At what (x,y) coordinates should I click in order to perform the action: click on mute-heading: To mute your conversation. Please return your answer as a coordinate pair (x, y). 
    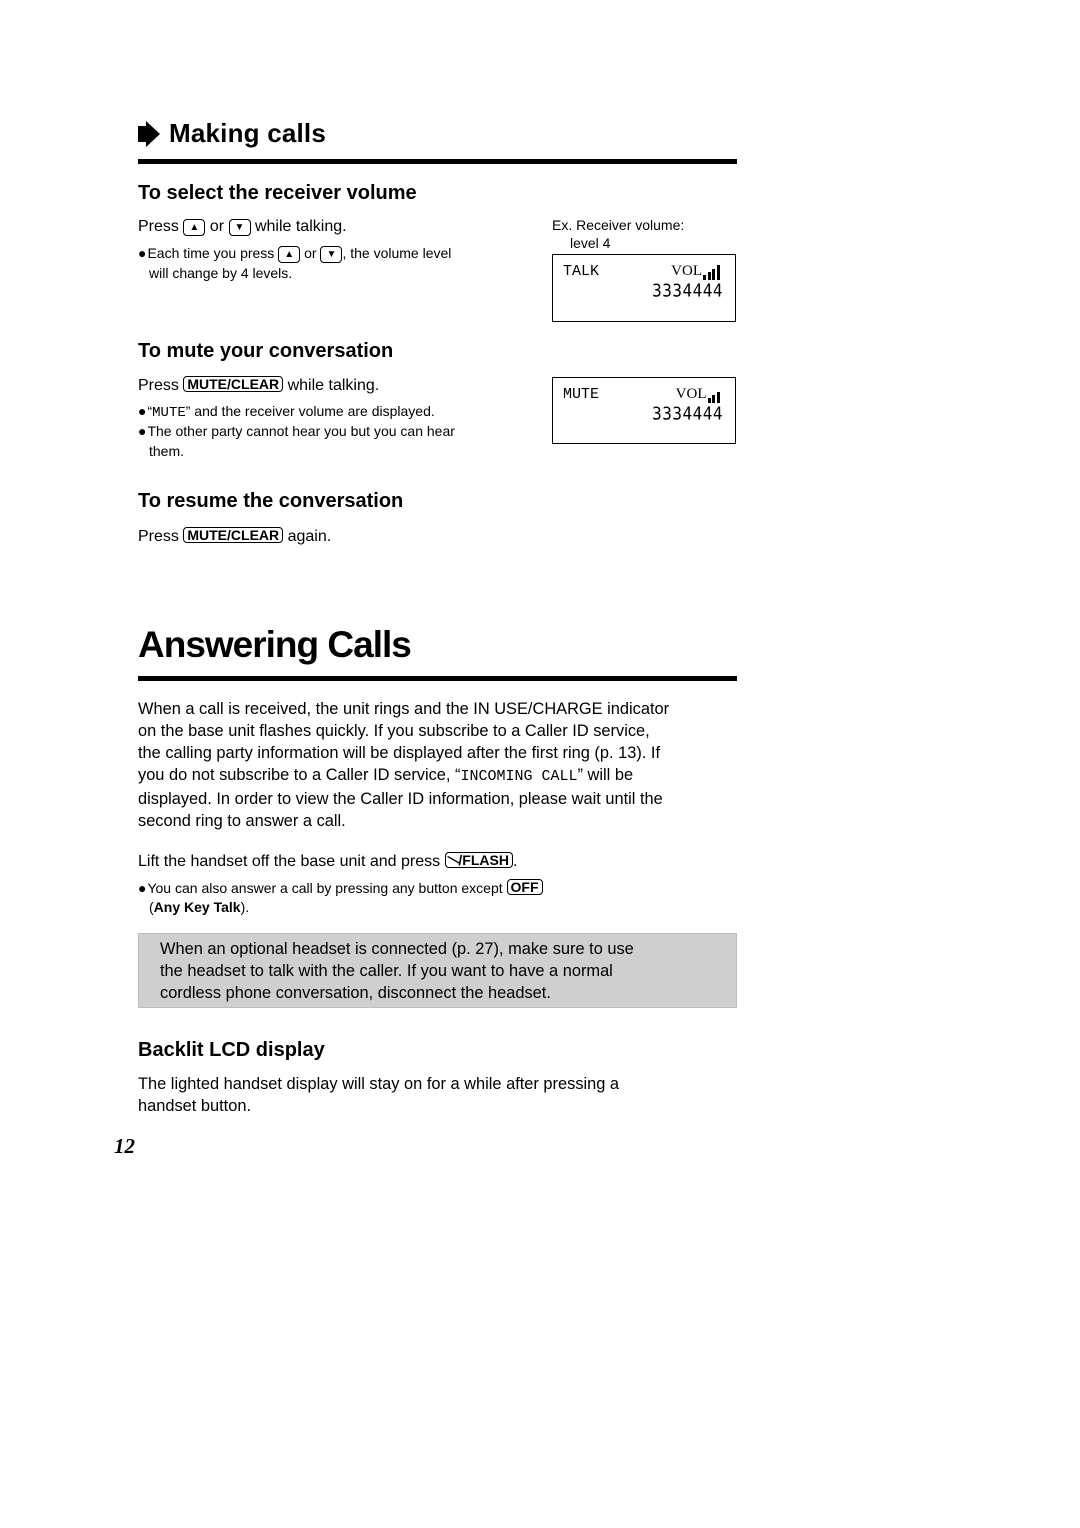
    Looking at the image, I should click on (266, 351).